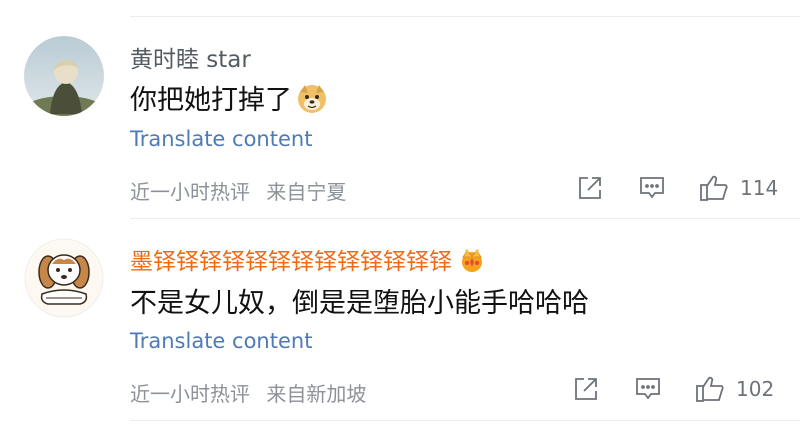 This screenshot has width=800, height=430. I want to click on doge-emoji-icon, so click(312, 98).